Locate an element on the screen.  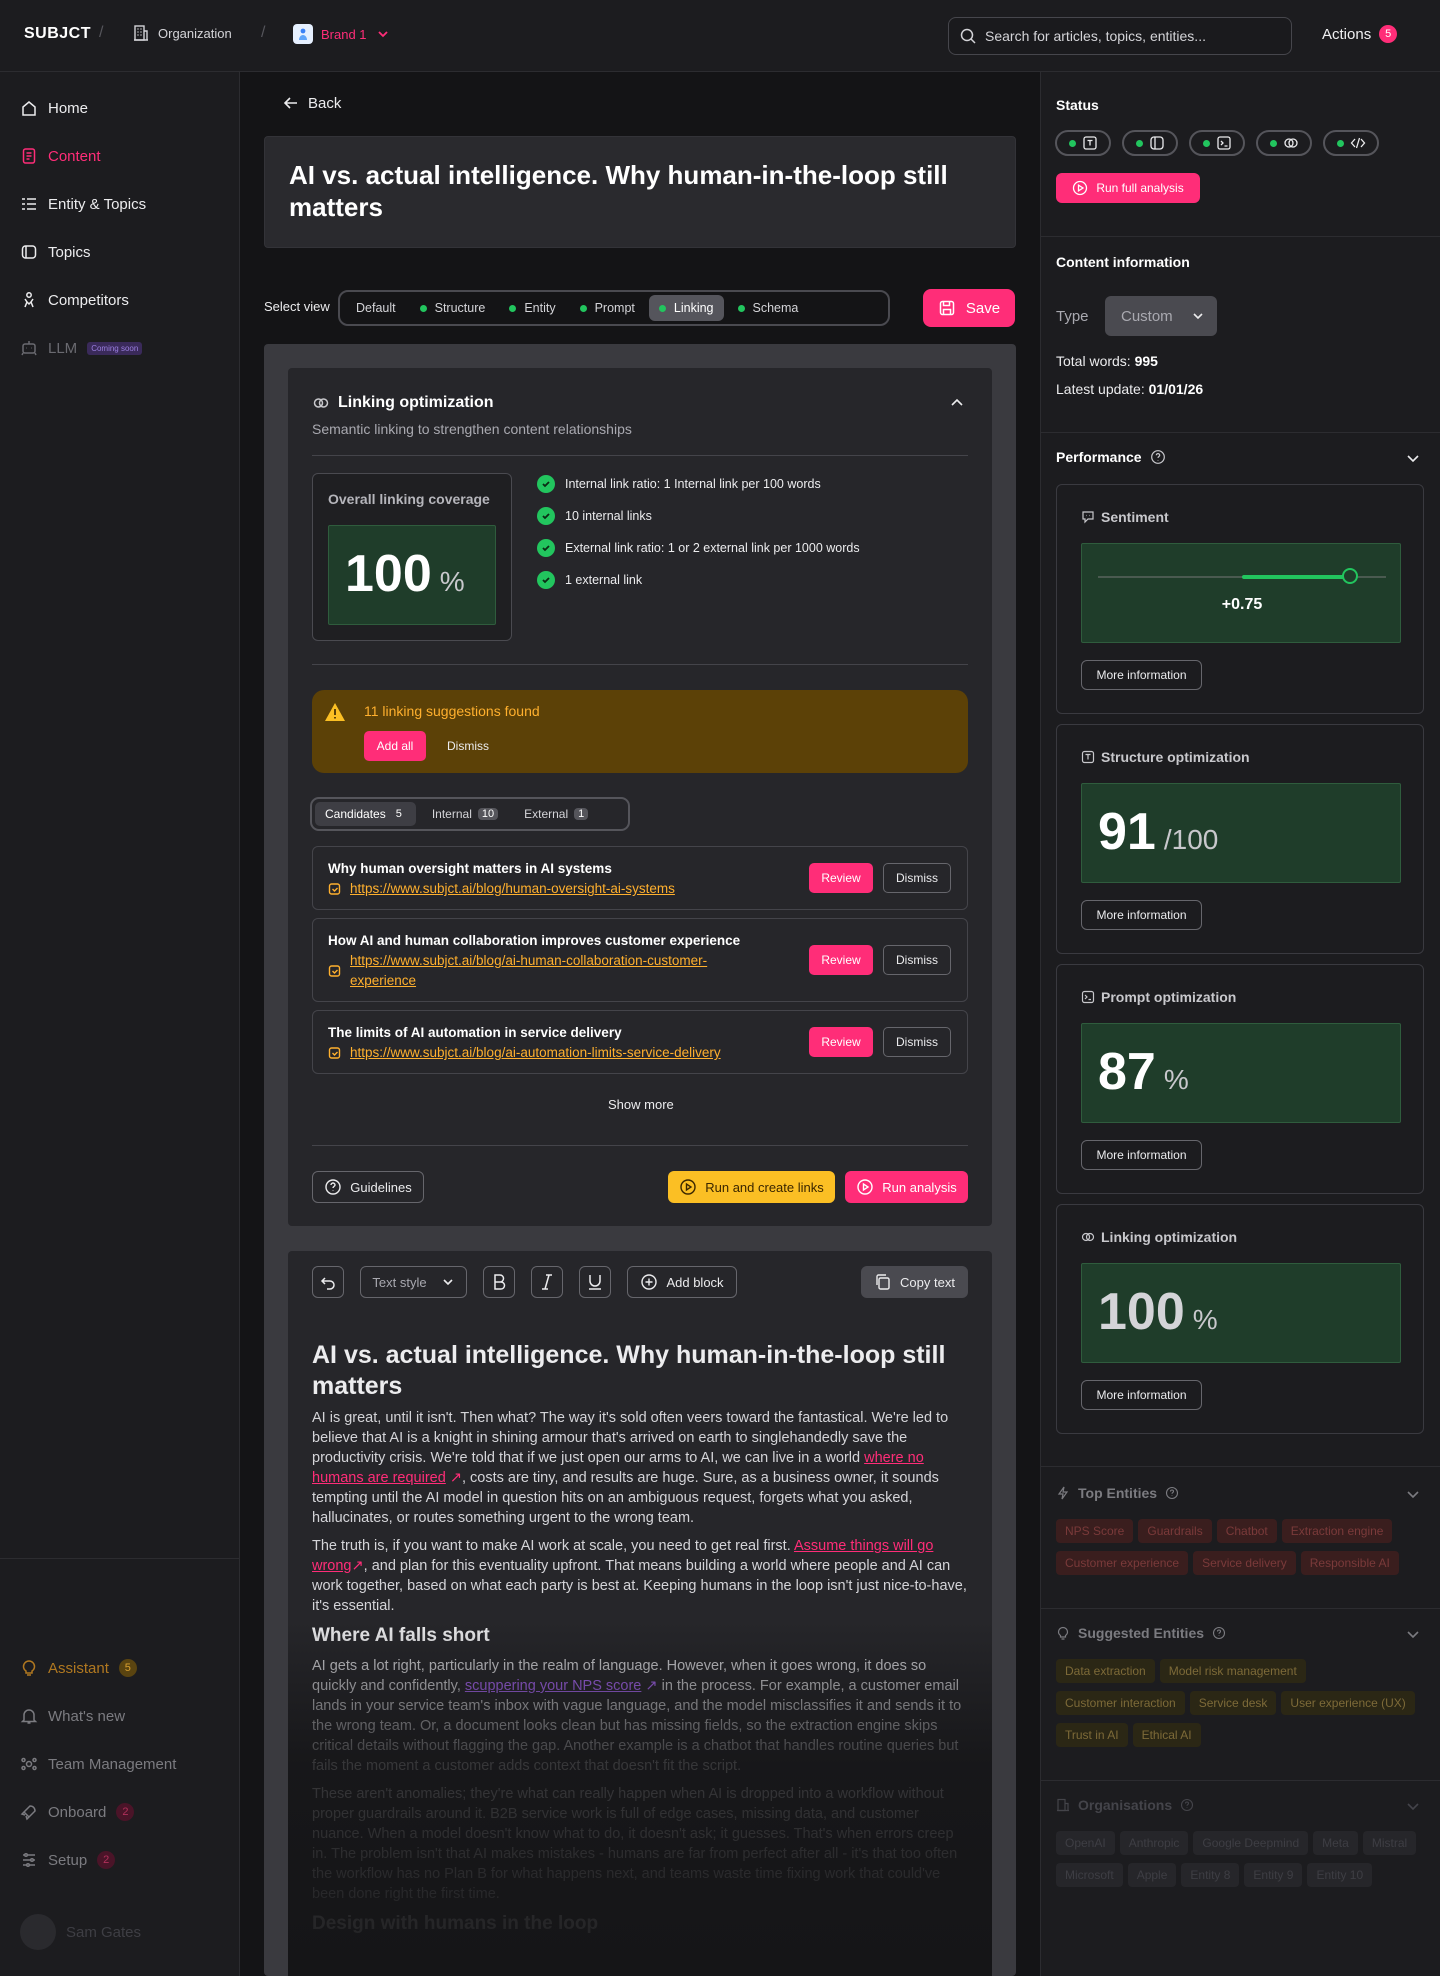
bold-button is located at coordinates (499, 1282).